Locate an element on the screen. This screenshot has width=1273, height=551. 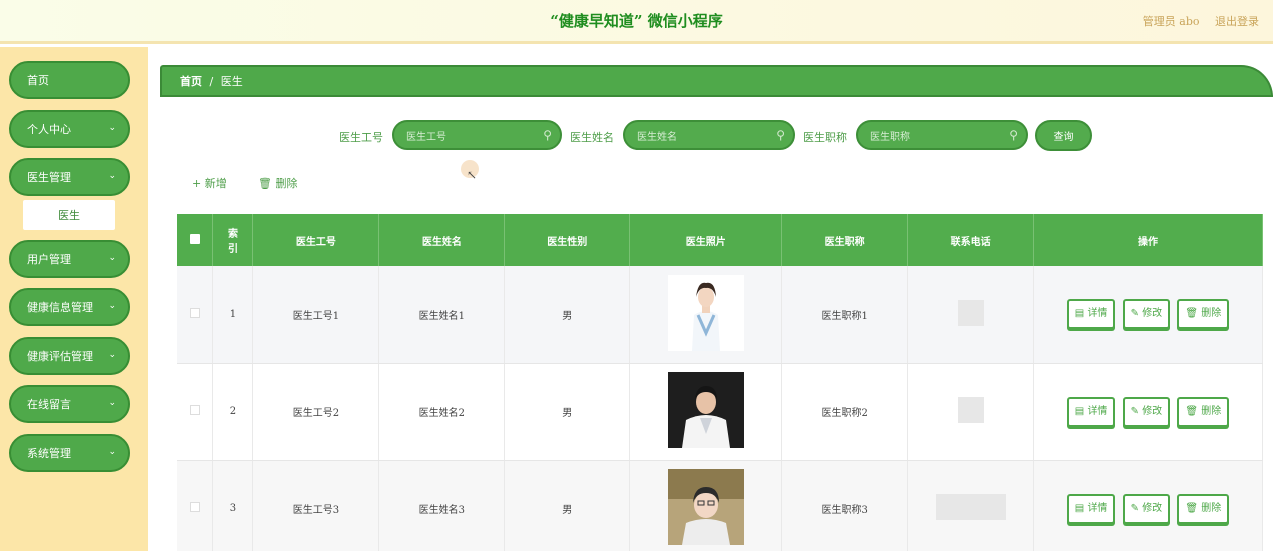
select-all-checkbox is located at coordinates (194, 238).